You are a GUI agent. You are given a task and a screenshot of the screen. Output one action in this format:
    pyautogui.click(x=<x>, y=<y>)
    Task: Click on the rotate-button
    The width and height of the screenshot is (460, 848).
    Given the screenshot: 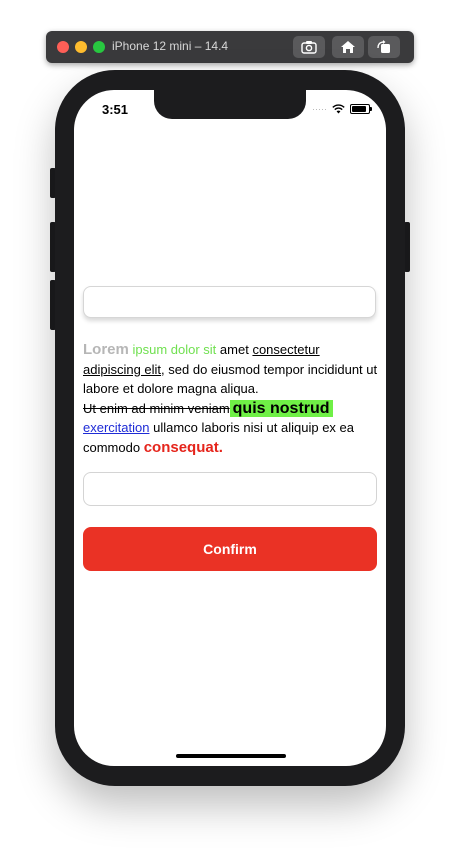 What is the action you would take?
    pyautogui.click(x=384, y=47)
    